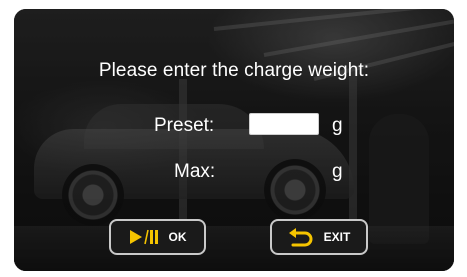 This screenshot has height=277, width=467. Describe the element at coordinates (234, 70) in the screenshot. I see `prompt-text: Please enter the charge weight:` at that location.